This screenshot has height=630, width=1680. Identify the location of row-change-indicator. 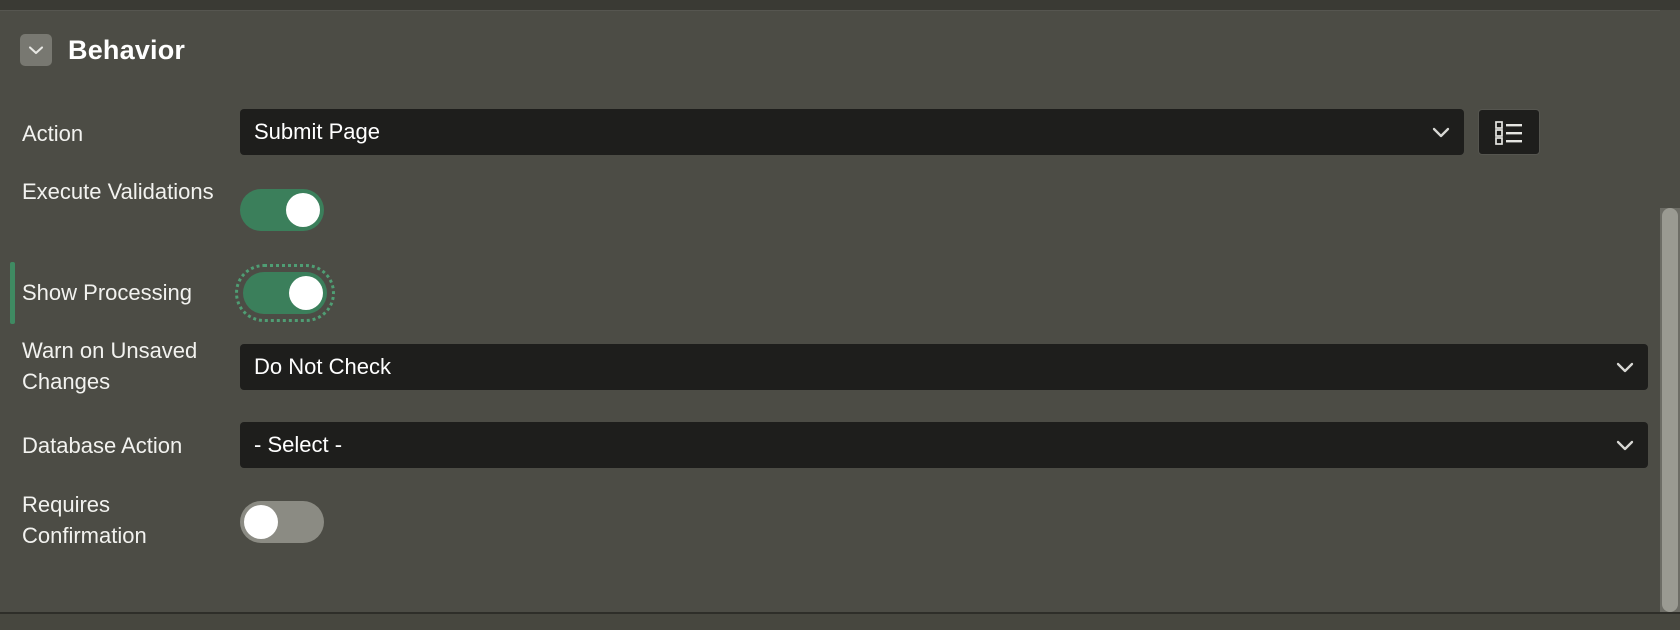
(12, 293).